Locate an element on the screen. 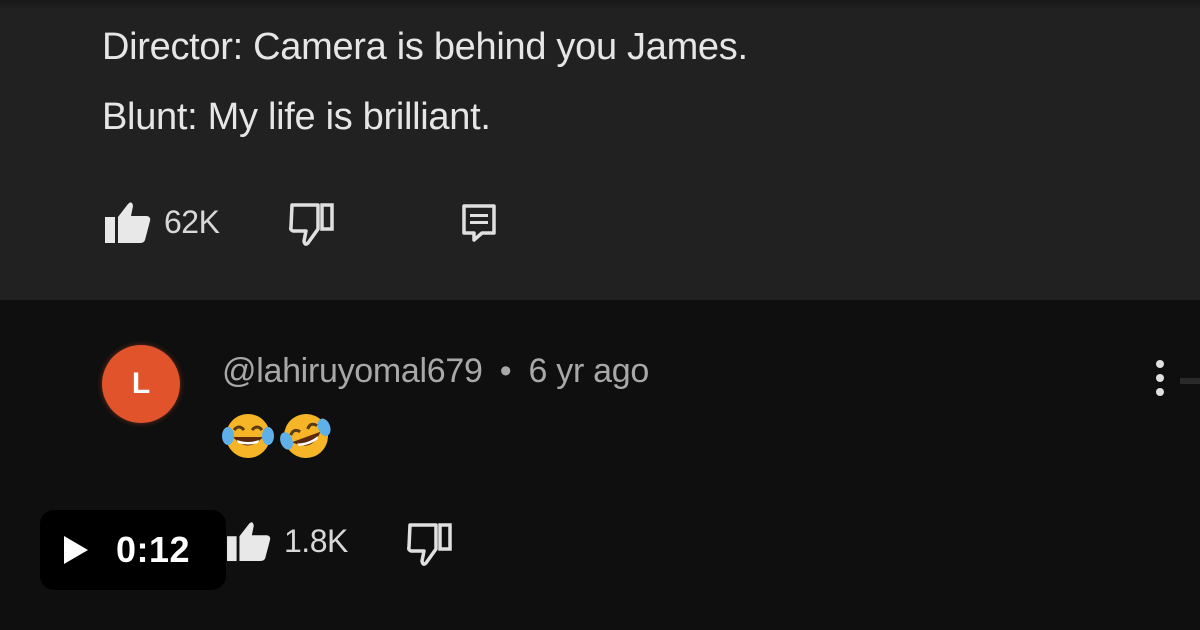 The image size is (1200, 630). reply-icon is located at coordinates (479, 223).